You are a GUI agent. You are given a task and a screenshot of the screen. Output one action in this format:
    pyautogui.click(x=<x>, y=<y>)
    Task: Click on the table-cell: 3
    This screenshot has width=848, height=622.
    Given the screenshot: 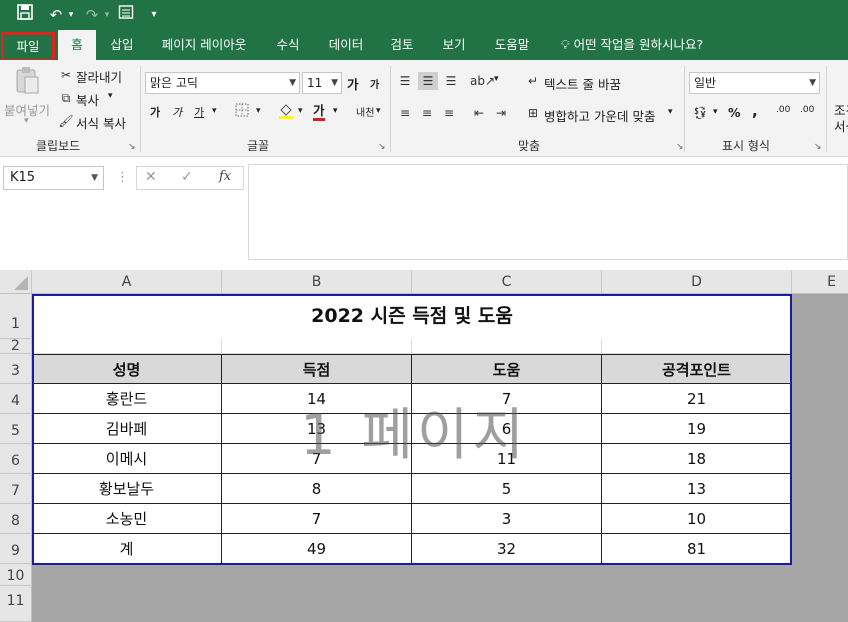 What is the action you would take?
    pyautogui.click(x=507, y=519)
    